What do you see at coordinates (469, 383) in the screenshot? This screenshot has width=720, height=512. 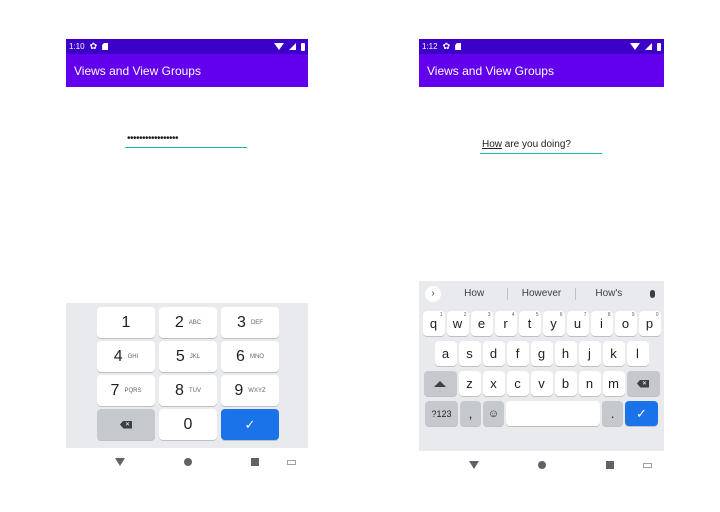 I see `key-z: z` at bounding box center [469, 383].